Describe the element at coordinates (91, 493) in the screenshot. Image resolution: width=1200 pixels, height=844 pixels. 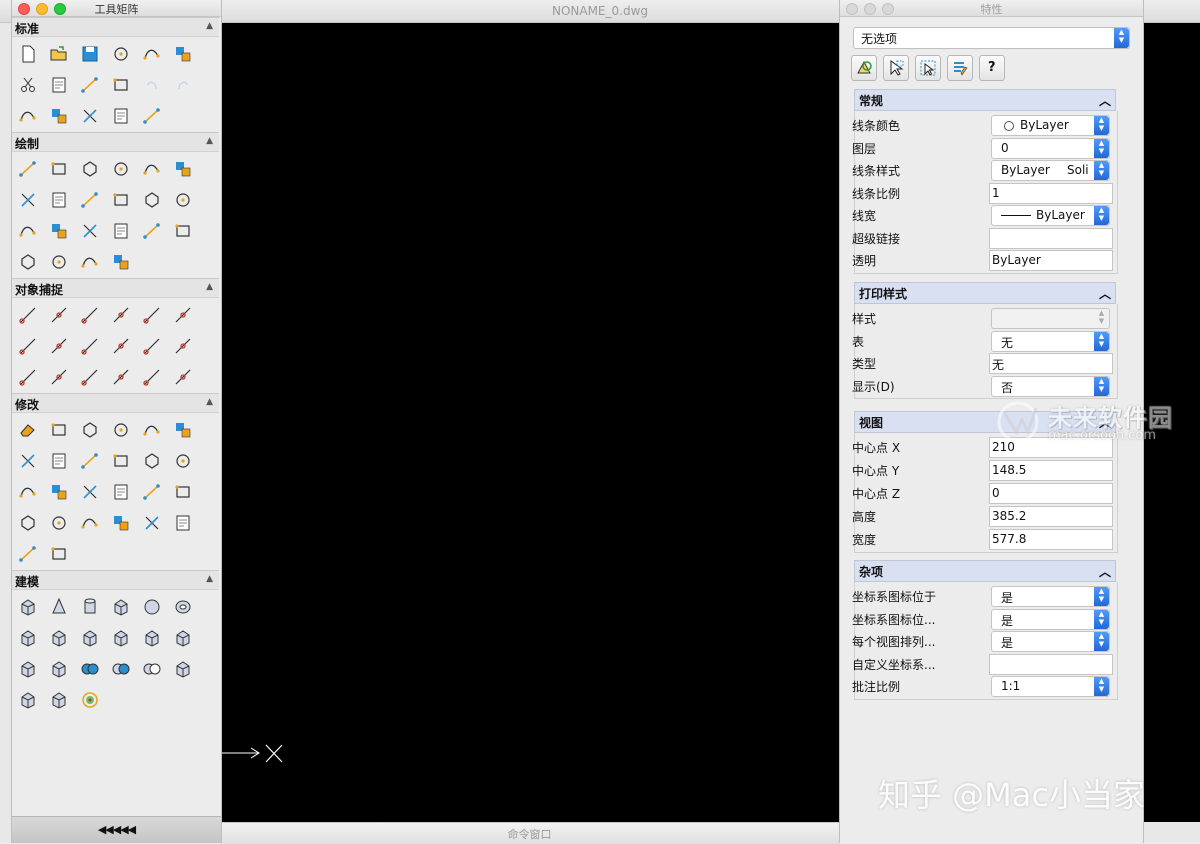
I see `trim-tool` at that location.